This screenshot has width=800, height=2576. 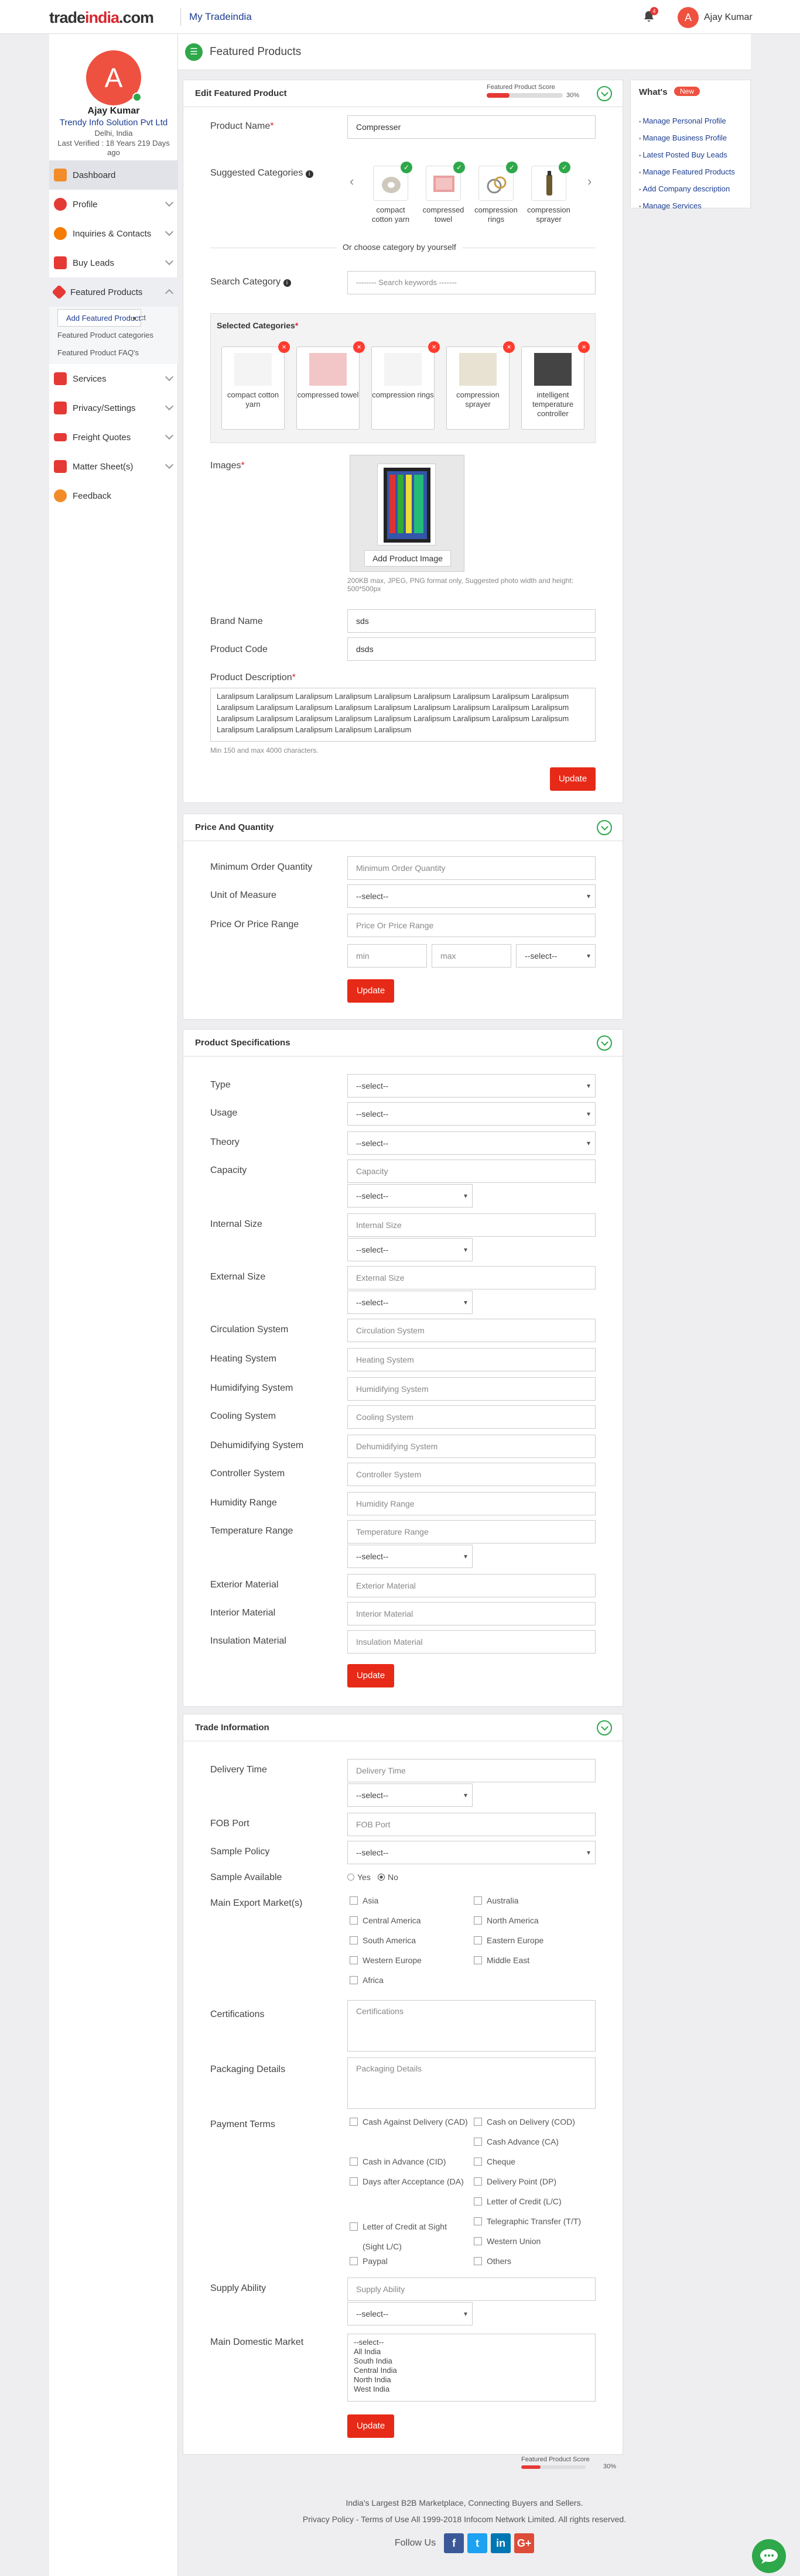 What do you see at coordinates (472, 649) in the screenshot?
I see `product-code-input: dsds` at bounding box center [472, 649].